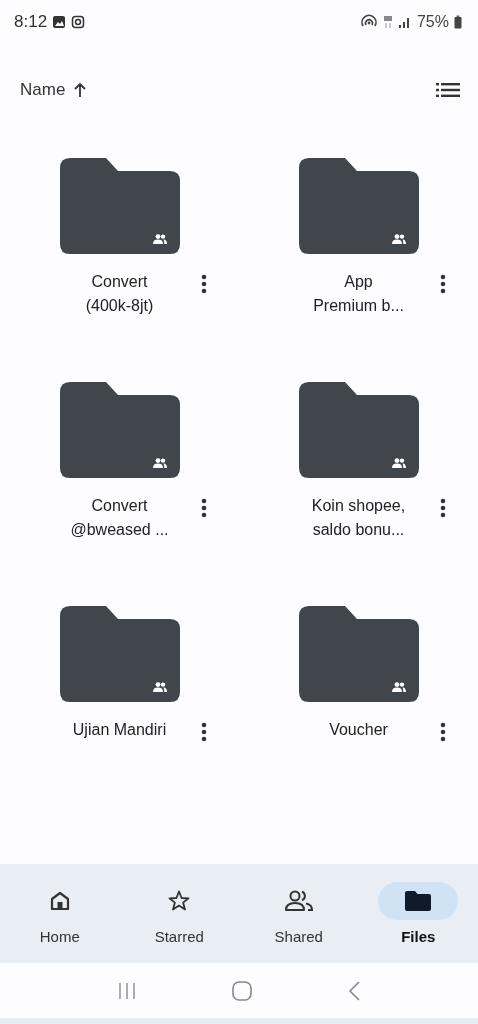  Describe the element at coordinates (404, 22) in the screenshot. I see `signal-icon` at that location.